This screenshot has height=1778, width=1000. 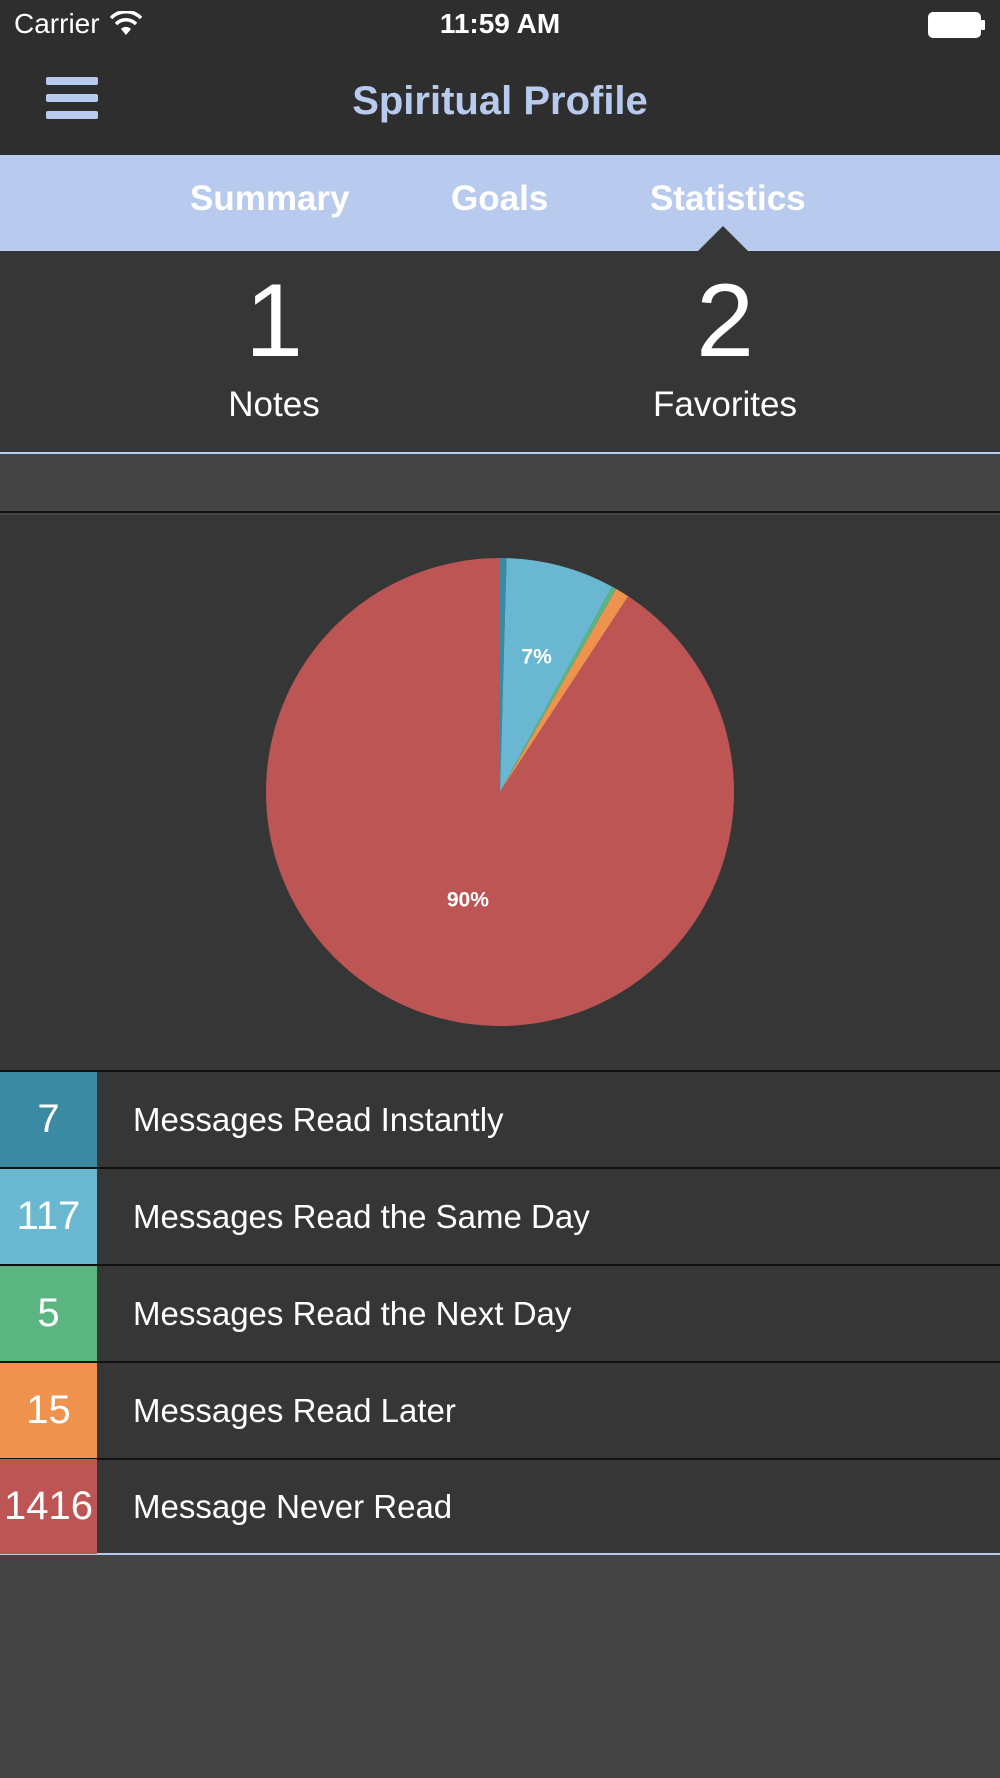 I want to click on pie-slice-data-label: 90%, so click(x=468, y=900).